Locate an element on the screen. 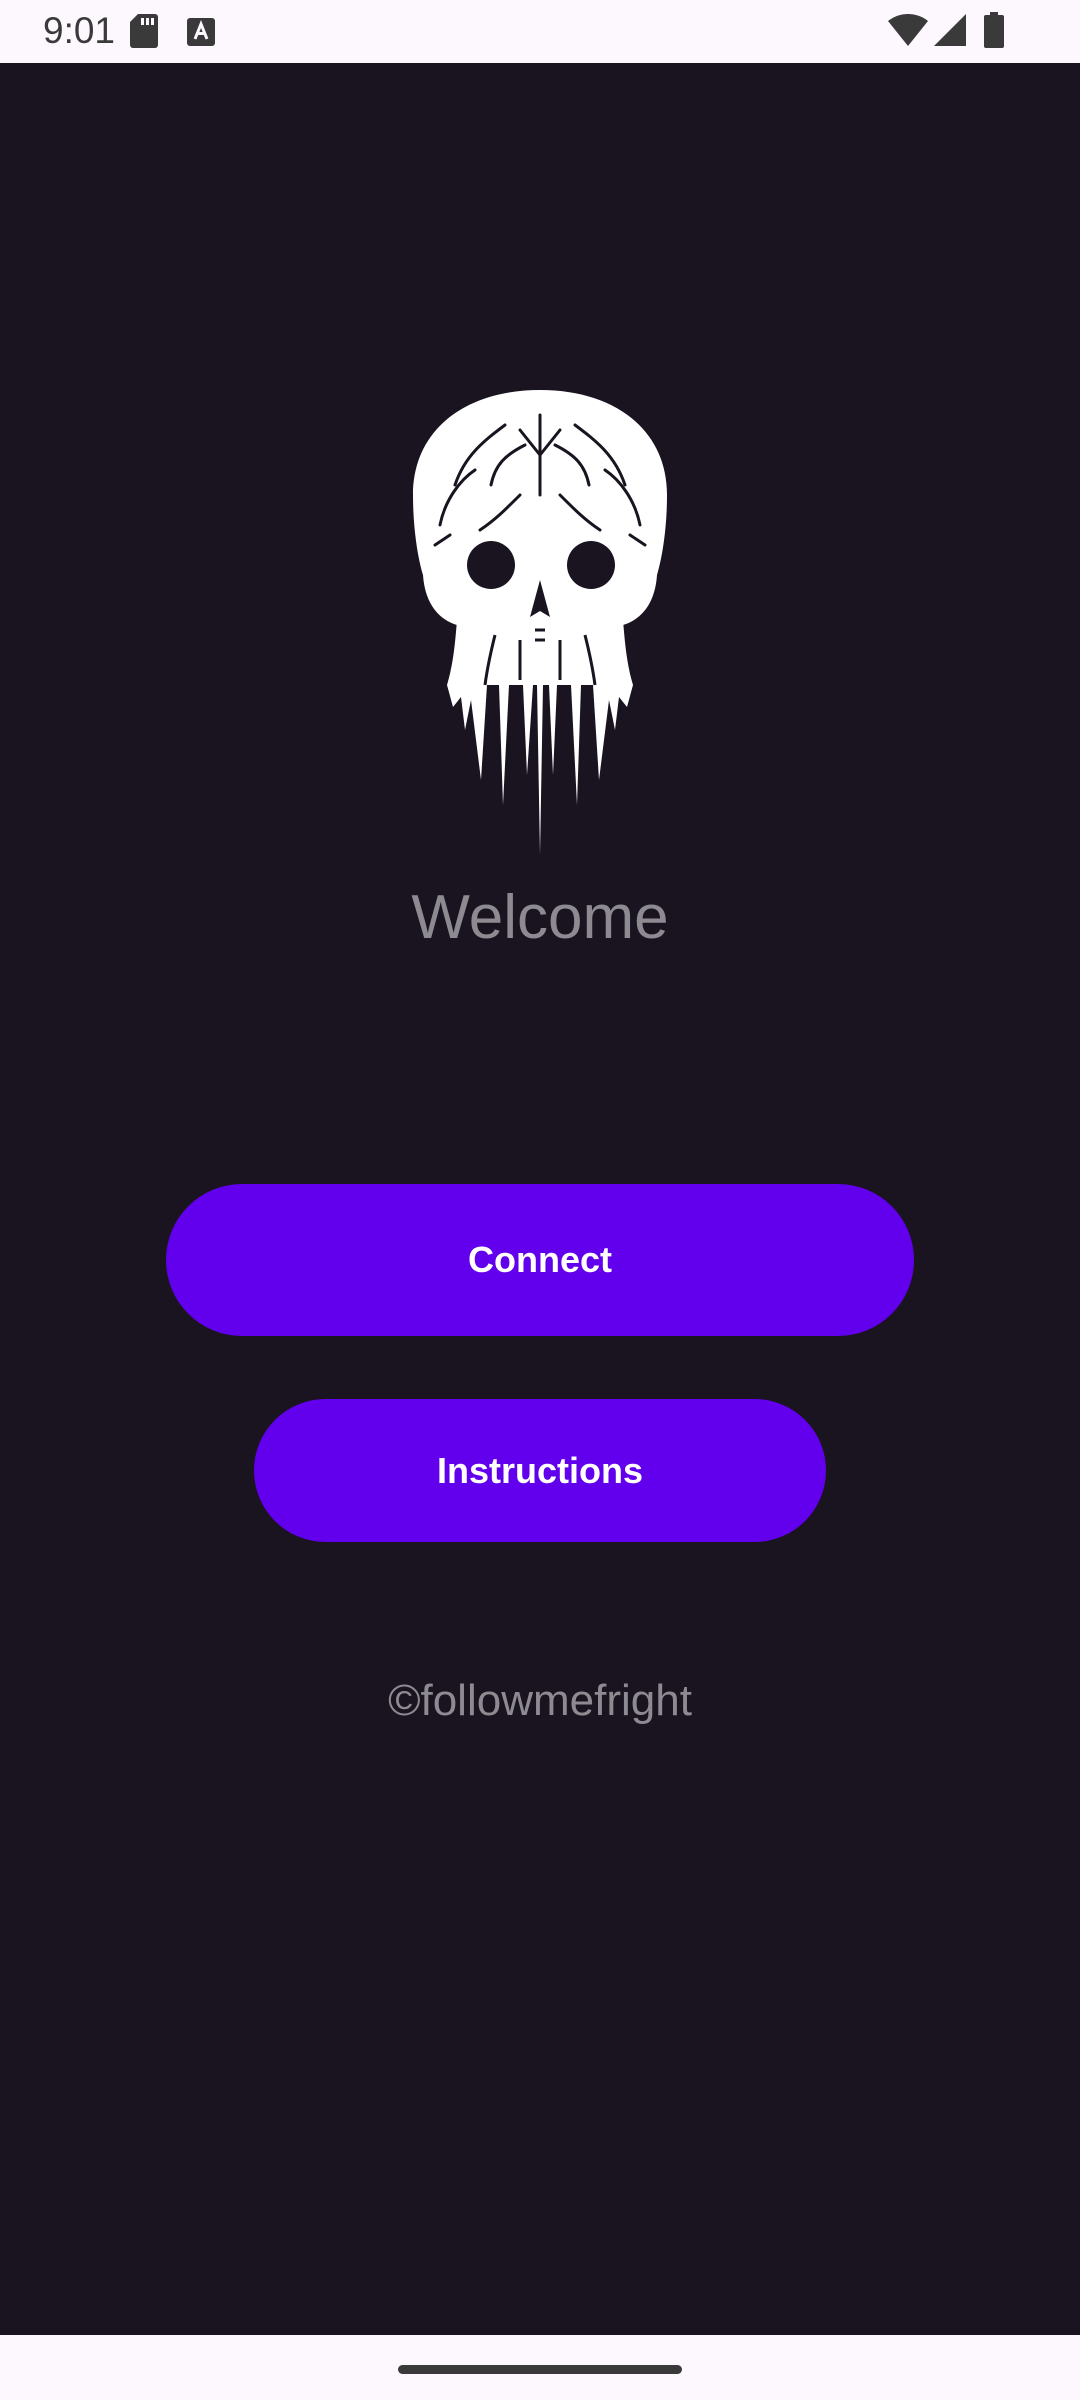  copyright-text: ©followmefright is located at coordinates (540, 1700).